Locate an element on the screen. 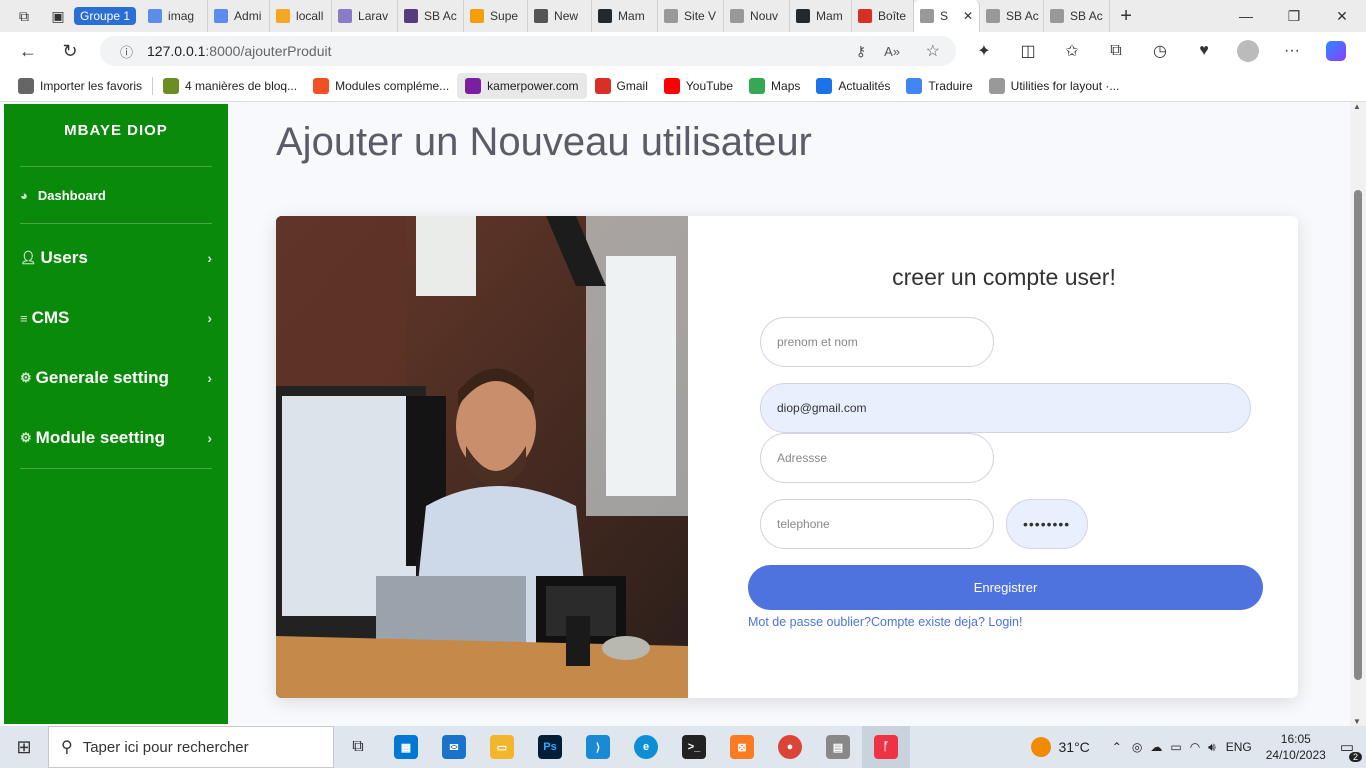 The width and height of the screenshot is (1366, 768). sidebar-item-generale-setting: ⚙ Generale setting › is located at coordinates (116, 378).